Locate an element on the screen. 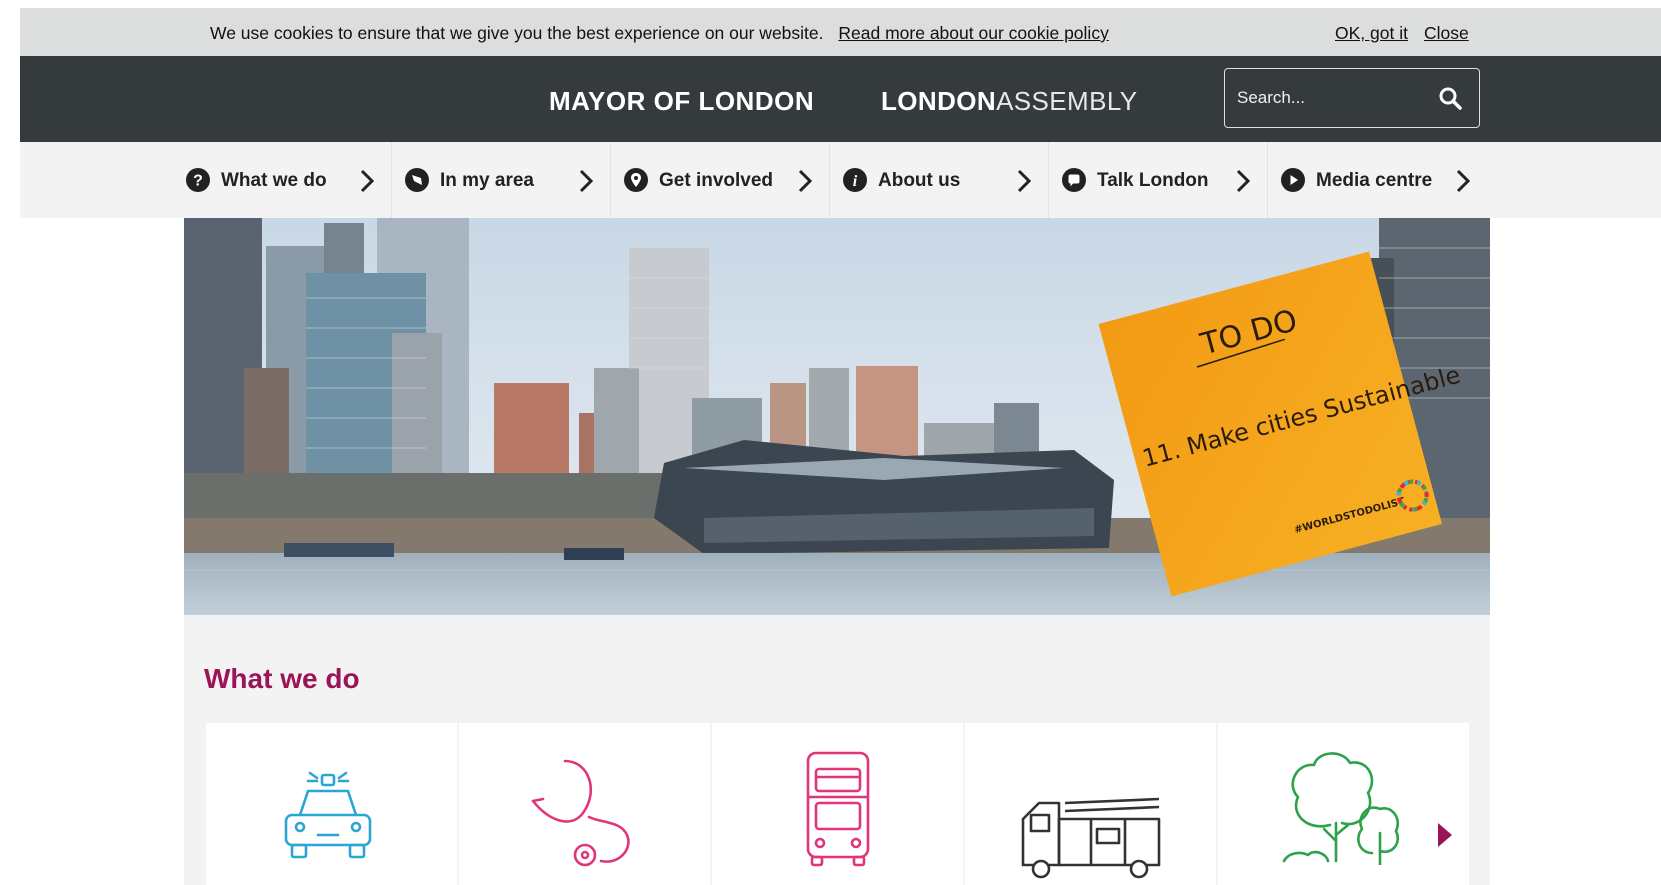 The width and height of the screenshot is (1661, 885). nav-label: Talk London is located at coordinates (1153, 180).